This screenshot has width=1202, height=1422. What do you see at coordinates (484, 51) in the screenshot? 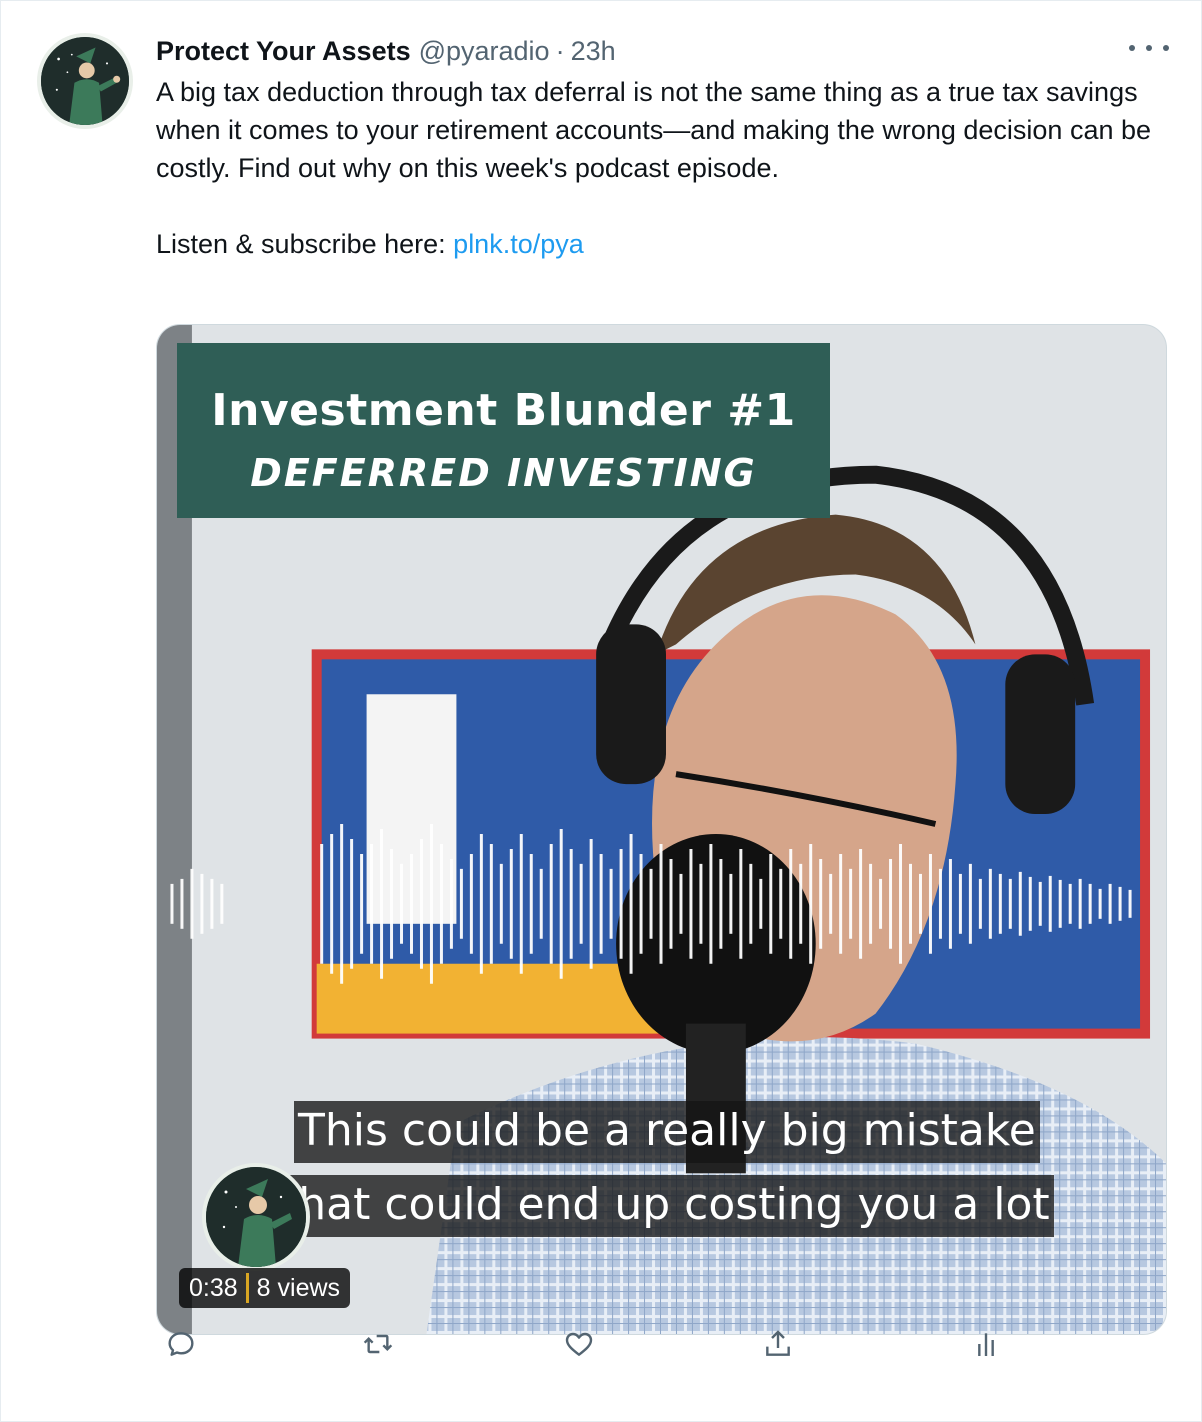
I see `user-handle: @pyaradio` at bounding box center [484, 51].